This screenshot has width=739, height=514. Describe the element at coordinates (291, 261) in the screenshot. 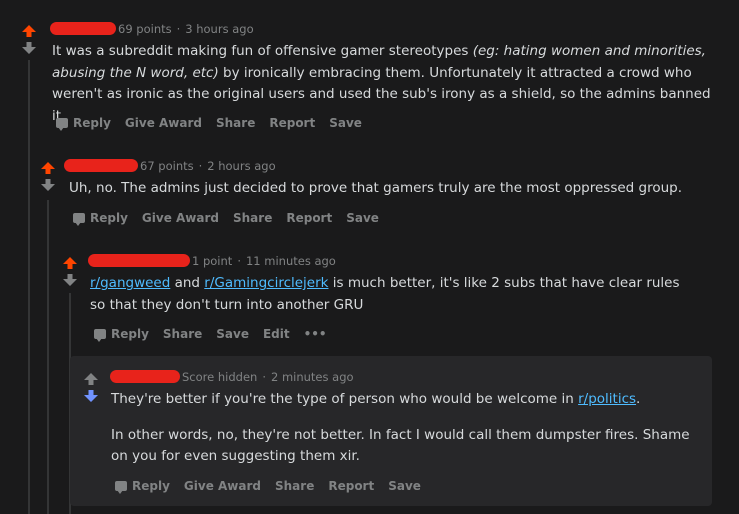

I see `timestamp: 11 minutes ago` at that location.